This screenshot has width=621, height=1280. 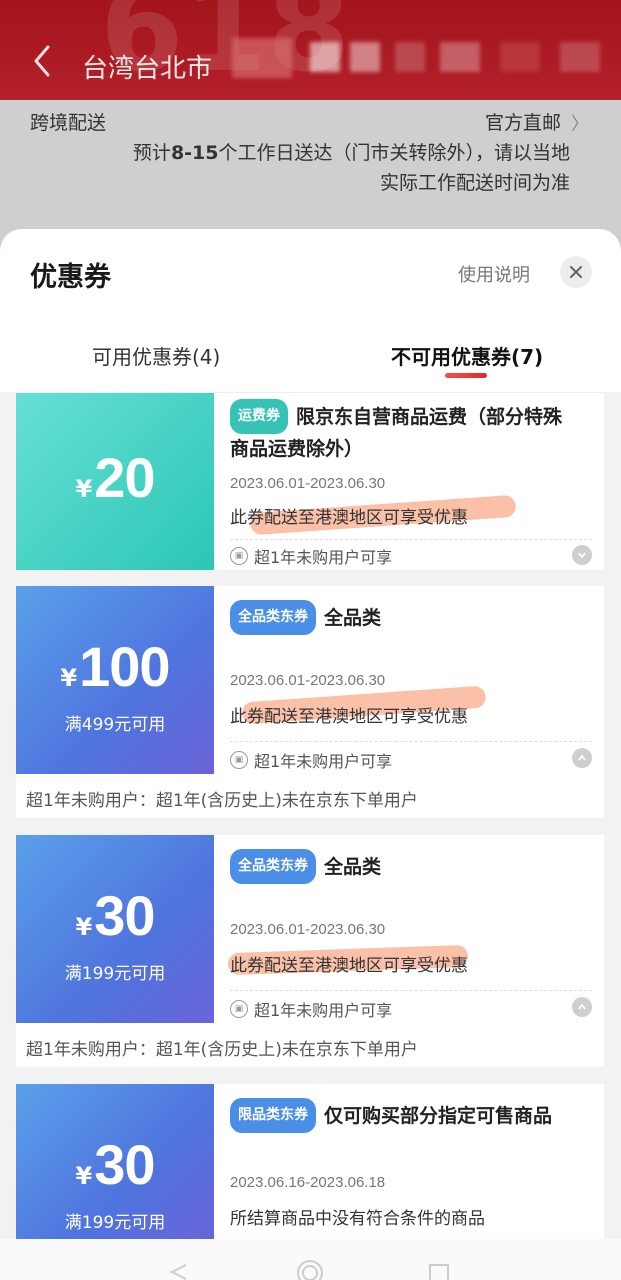 I want to click on shipping-official: 官方直邮, so click(x=523, y=121).